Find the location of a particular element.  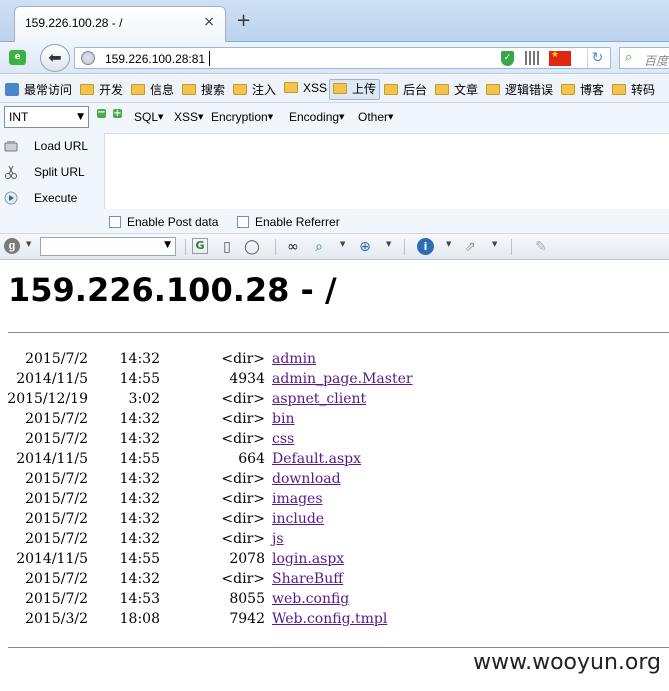

binoculars-icon: ∞ is located at coordinates (293, 247).